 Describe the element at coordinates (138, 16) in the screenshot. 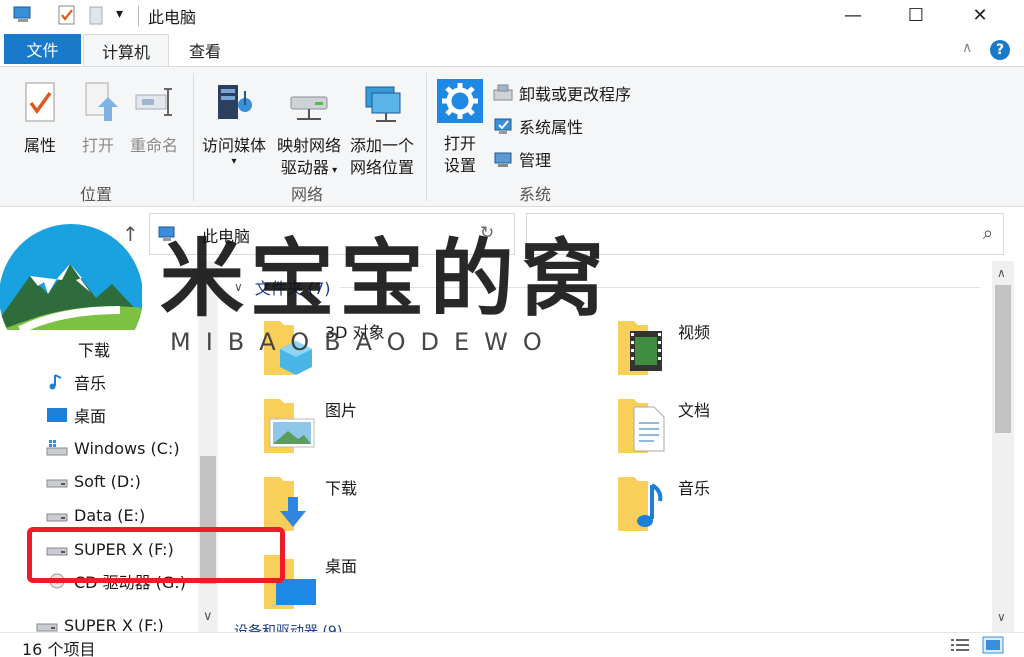

I see `title-separator` at that location.